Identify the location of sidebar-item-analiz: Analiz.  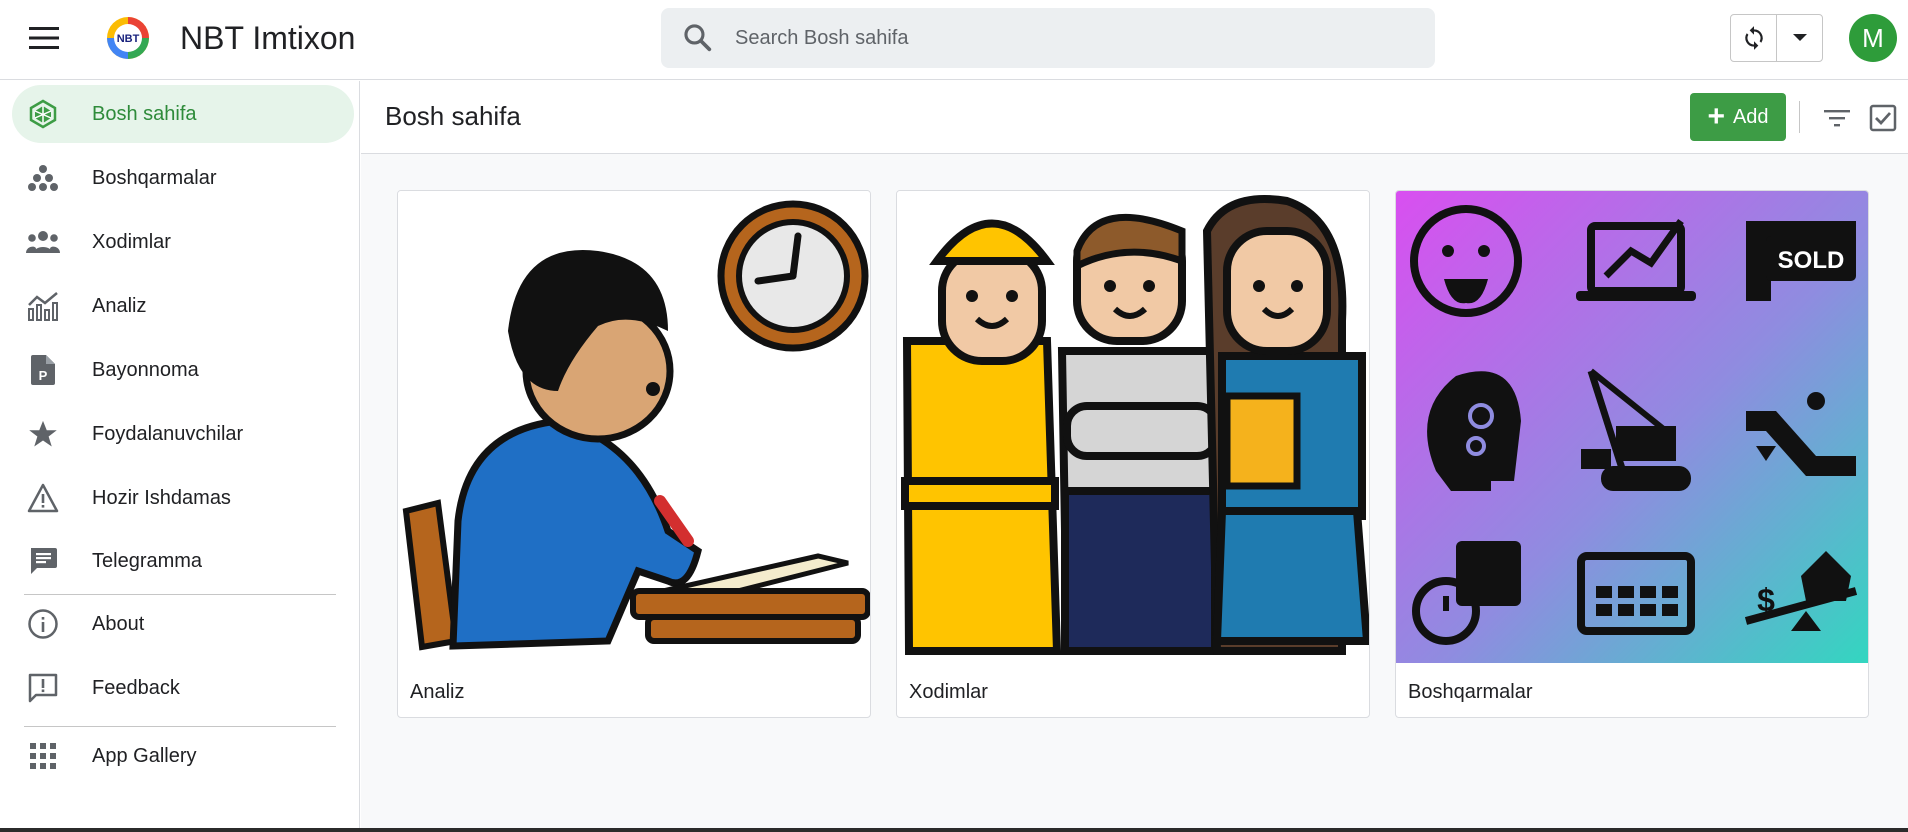
(183, 306).